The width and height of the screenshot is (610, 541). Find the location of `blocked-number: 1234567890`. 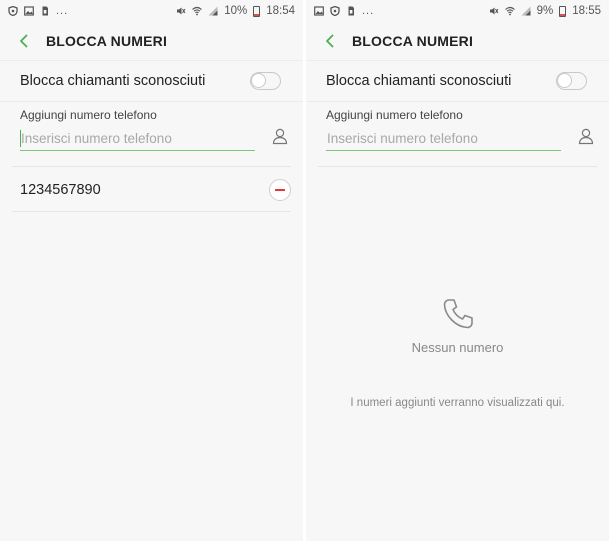

blocked-number: 1234567890 is located at coordinates (60, 190).